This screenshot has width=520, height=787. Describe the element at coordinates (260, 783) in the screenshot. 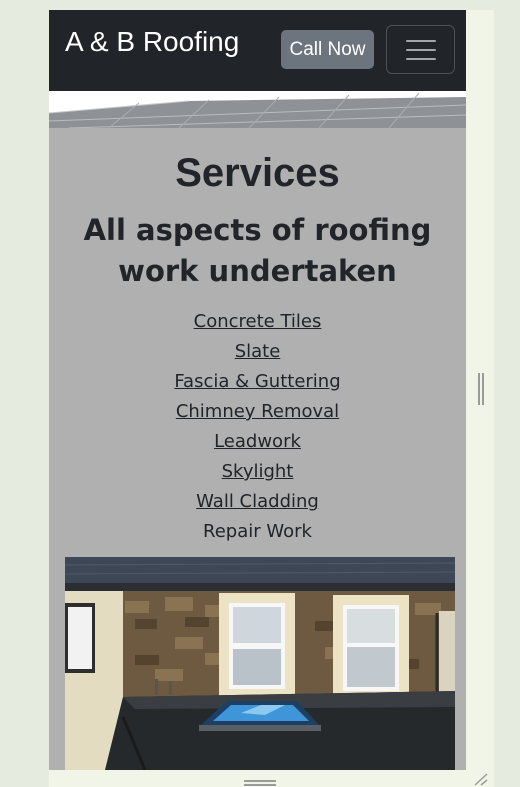

I see `resize-handle-bottom` at that location.